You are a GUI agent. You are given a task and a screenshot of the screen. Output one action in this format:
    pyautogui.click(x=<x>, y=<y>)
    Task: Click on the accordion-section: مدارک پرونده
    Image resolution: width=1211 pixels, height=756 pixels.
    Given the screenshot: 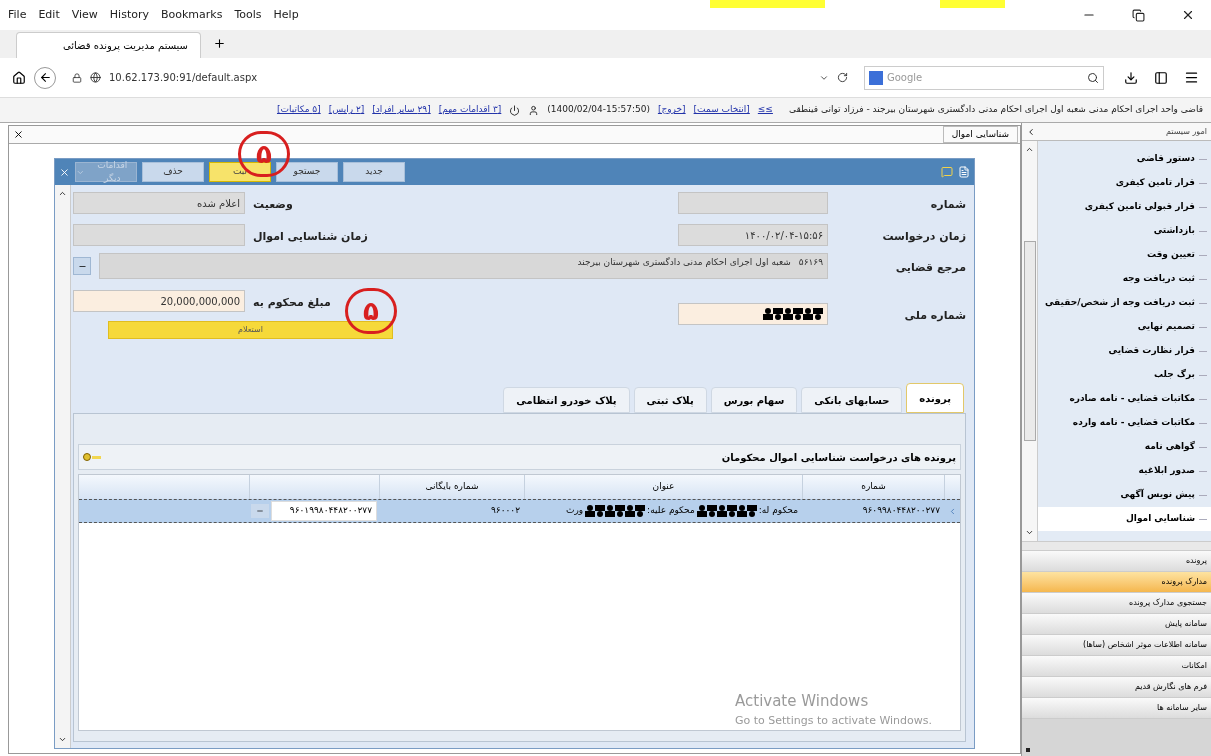 What is the action you would take?
    pyautogui.click(x=1116, y=582)
    